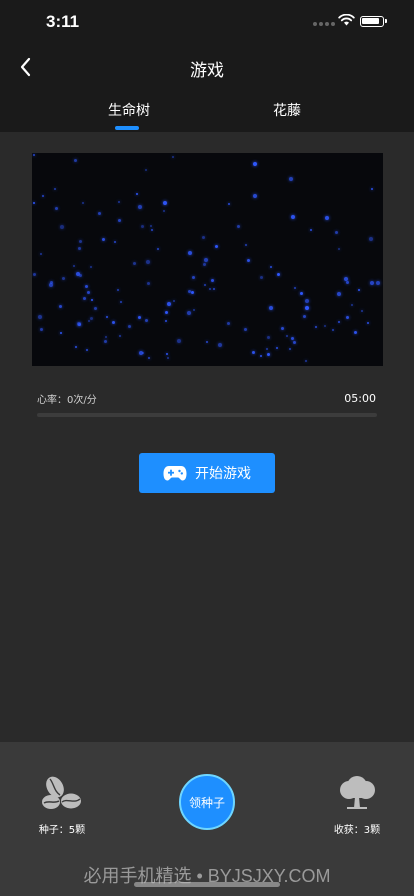 This screenshot has height=896, width=414. I want to click on navigation-bar: 游戏, so click(207, 67).